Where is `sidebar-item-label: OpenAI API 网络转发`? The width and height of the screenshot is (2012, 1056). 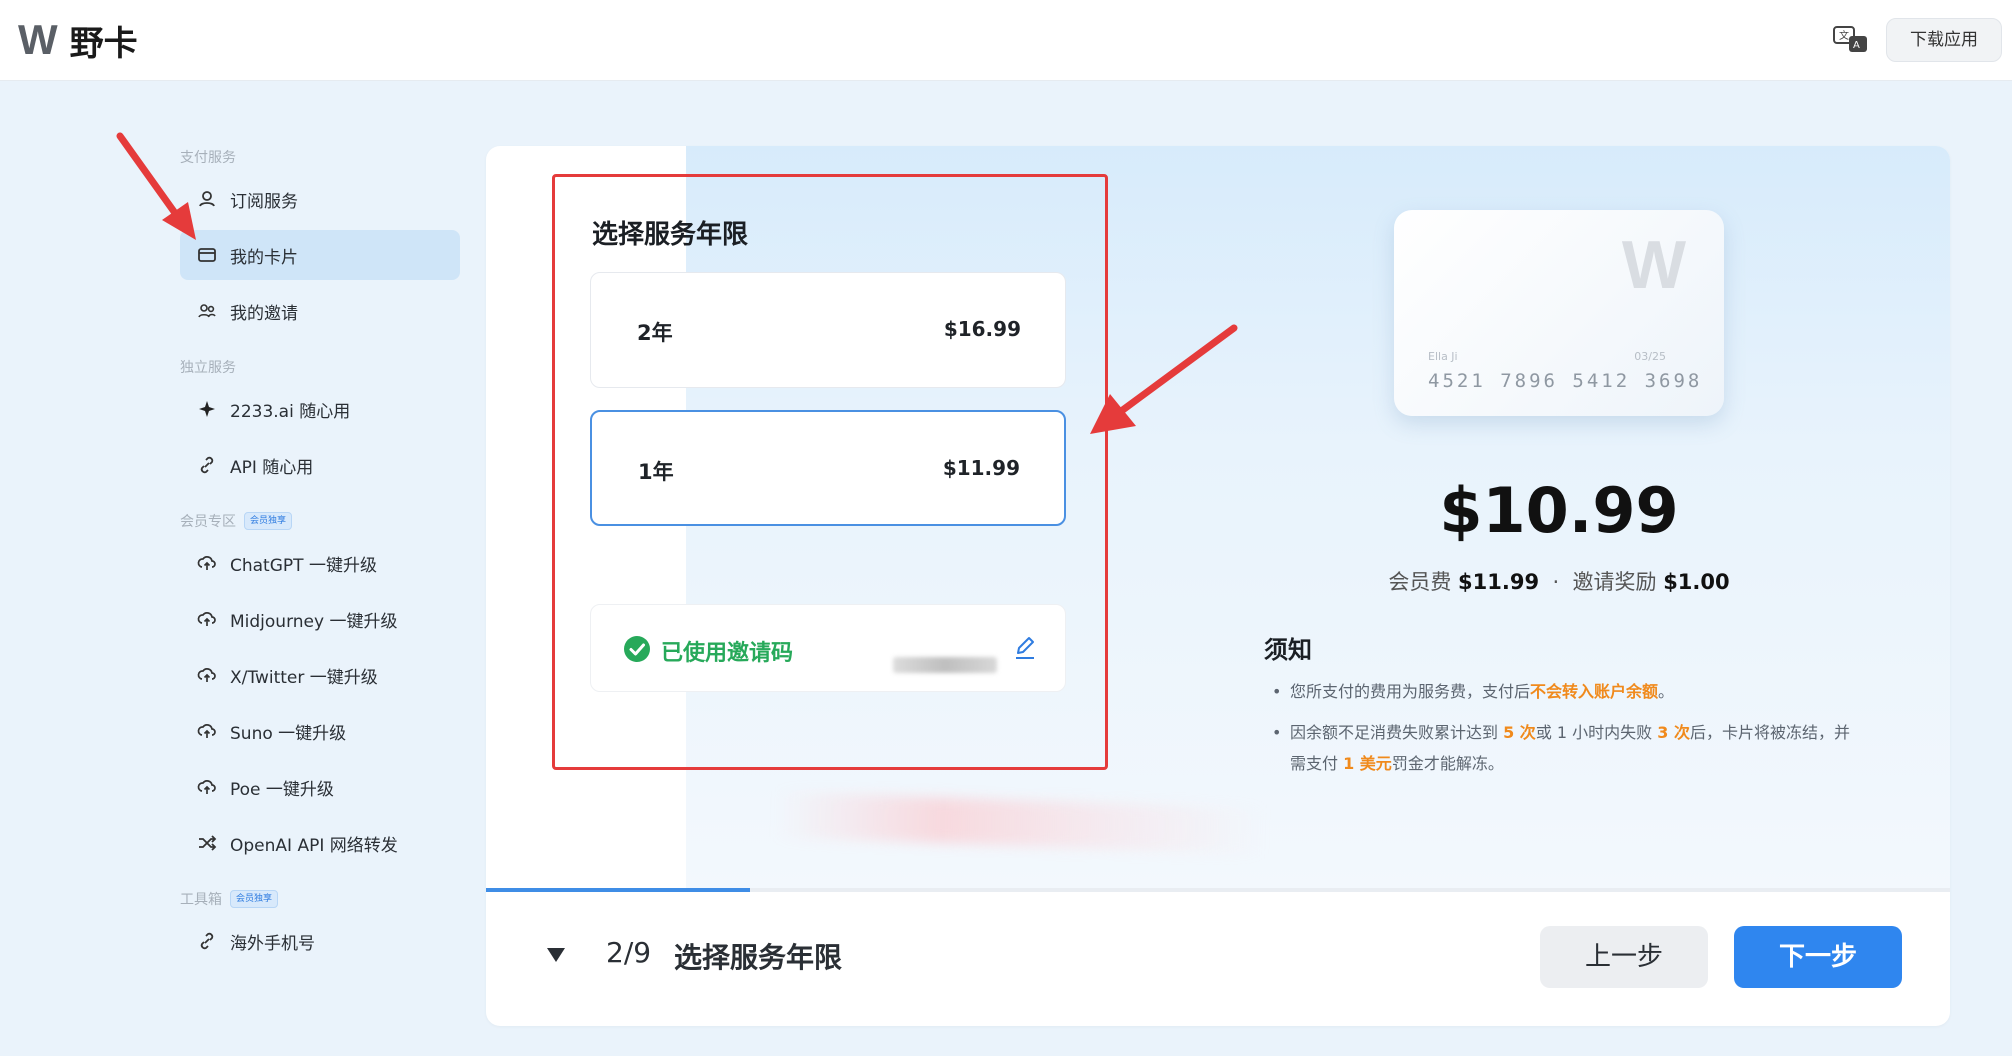
sidebar-item-label: OpenAI API 网络转发 is located at coordinates (314, 845).